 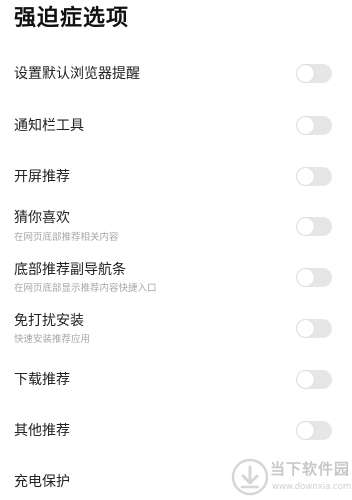 I want to click on setting-label: 设置默认浏览器提醒, so click(x=77, y=74).